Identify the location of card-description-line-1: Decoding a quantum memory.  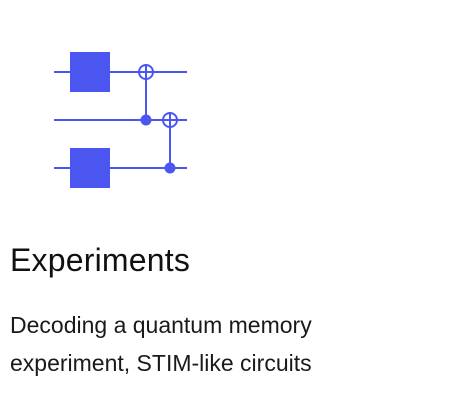
(161, 325).